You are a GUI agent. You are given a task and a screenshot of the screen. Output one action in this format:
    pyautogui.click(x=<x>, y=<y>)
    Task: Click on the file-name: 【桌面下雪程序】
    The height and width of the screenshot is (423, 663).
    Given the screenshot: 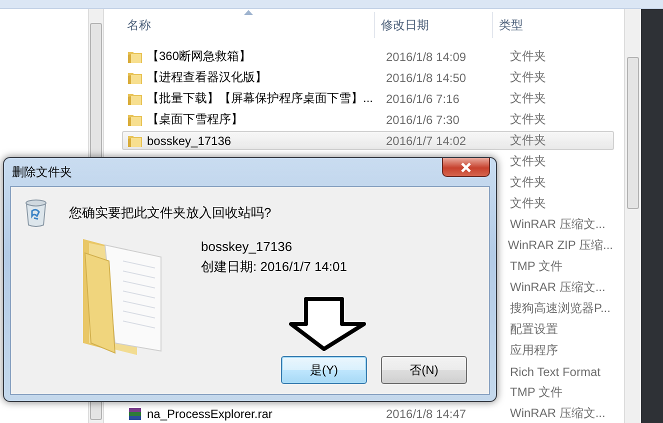 What is the action you would take?
    pyautogui.click(x=195, y=119)
    